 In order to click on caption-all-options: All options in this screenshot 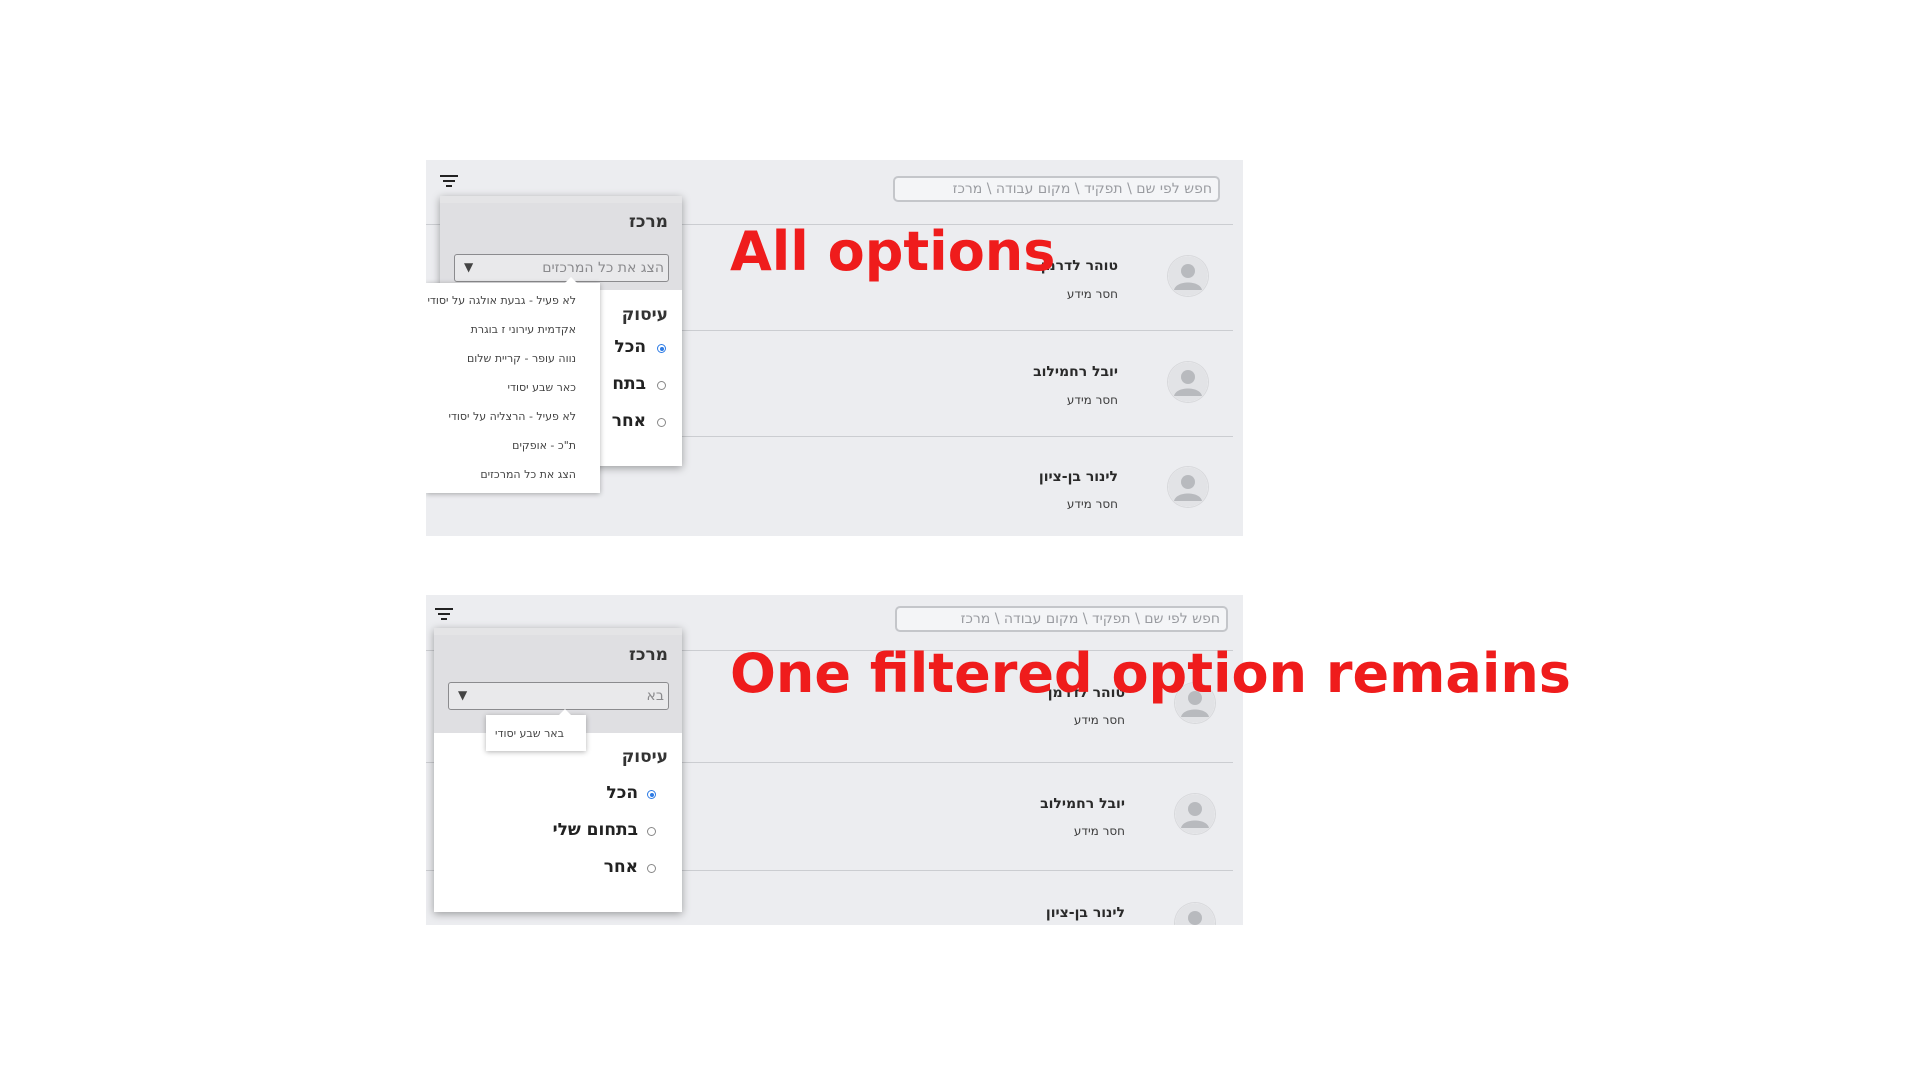, I will do `click(893, 251)`.